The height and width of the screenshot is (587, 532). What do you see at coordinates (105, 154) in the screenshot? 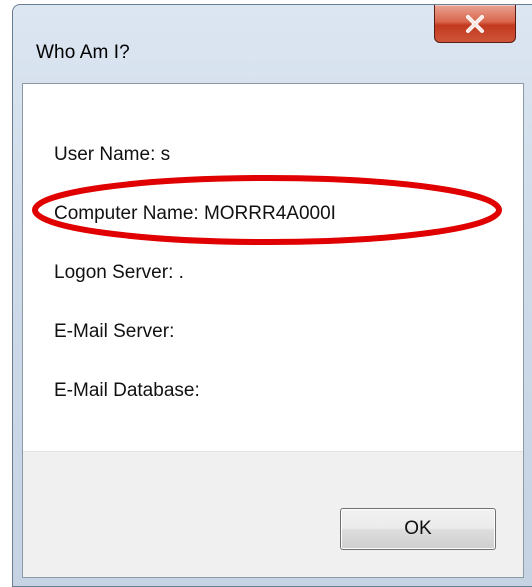
I see `user-name-label: User Name:` at bounding box center [105, 154].